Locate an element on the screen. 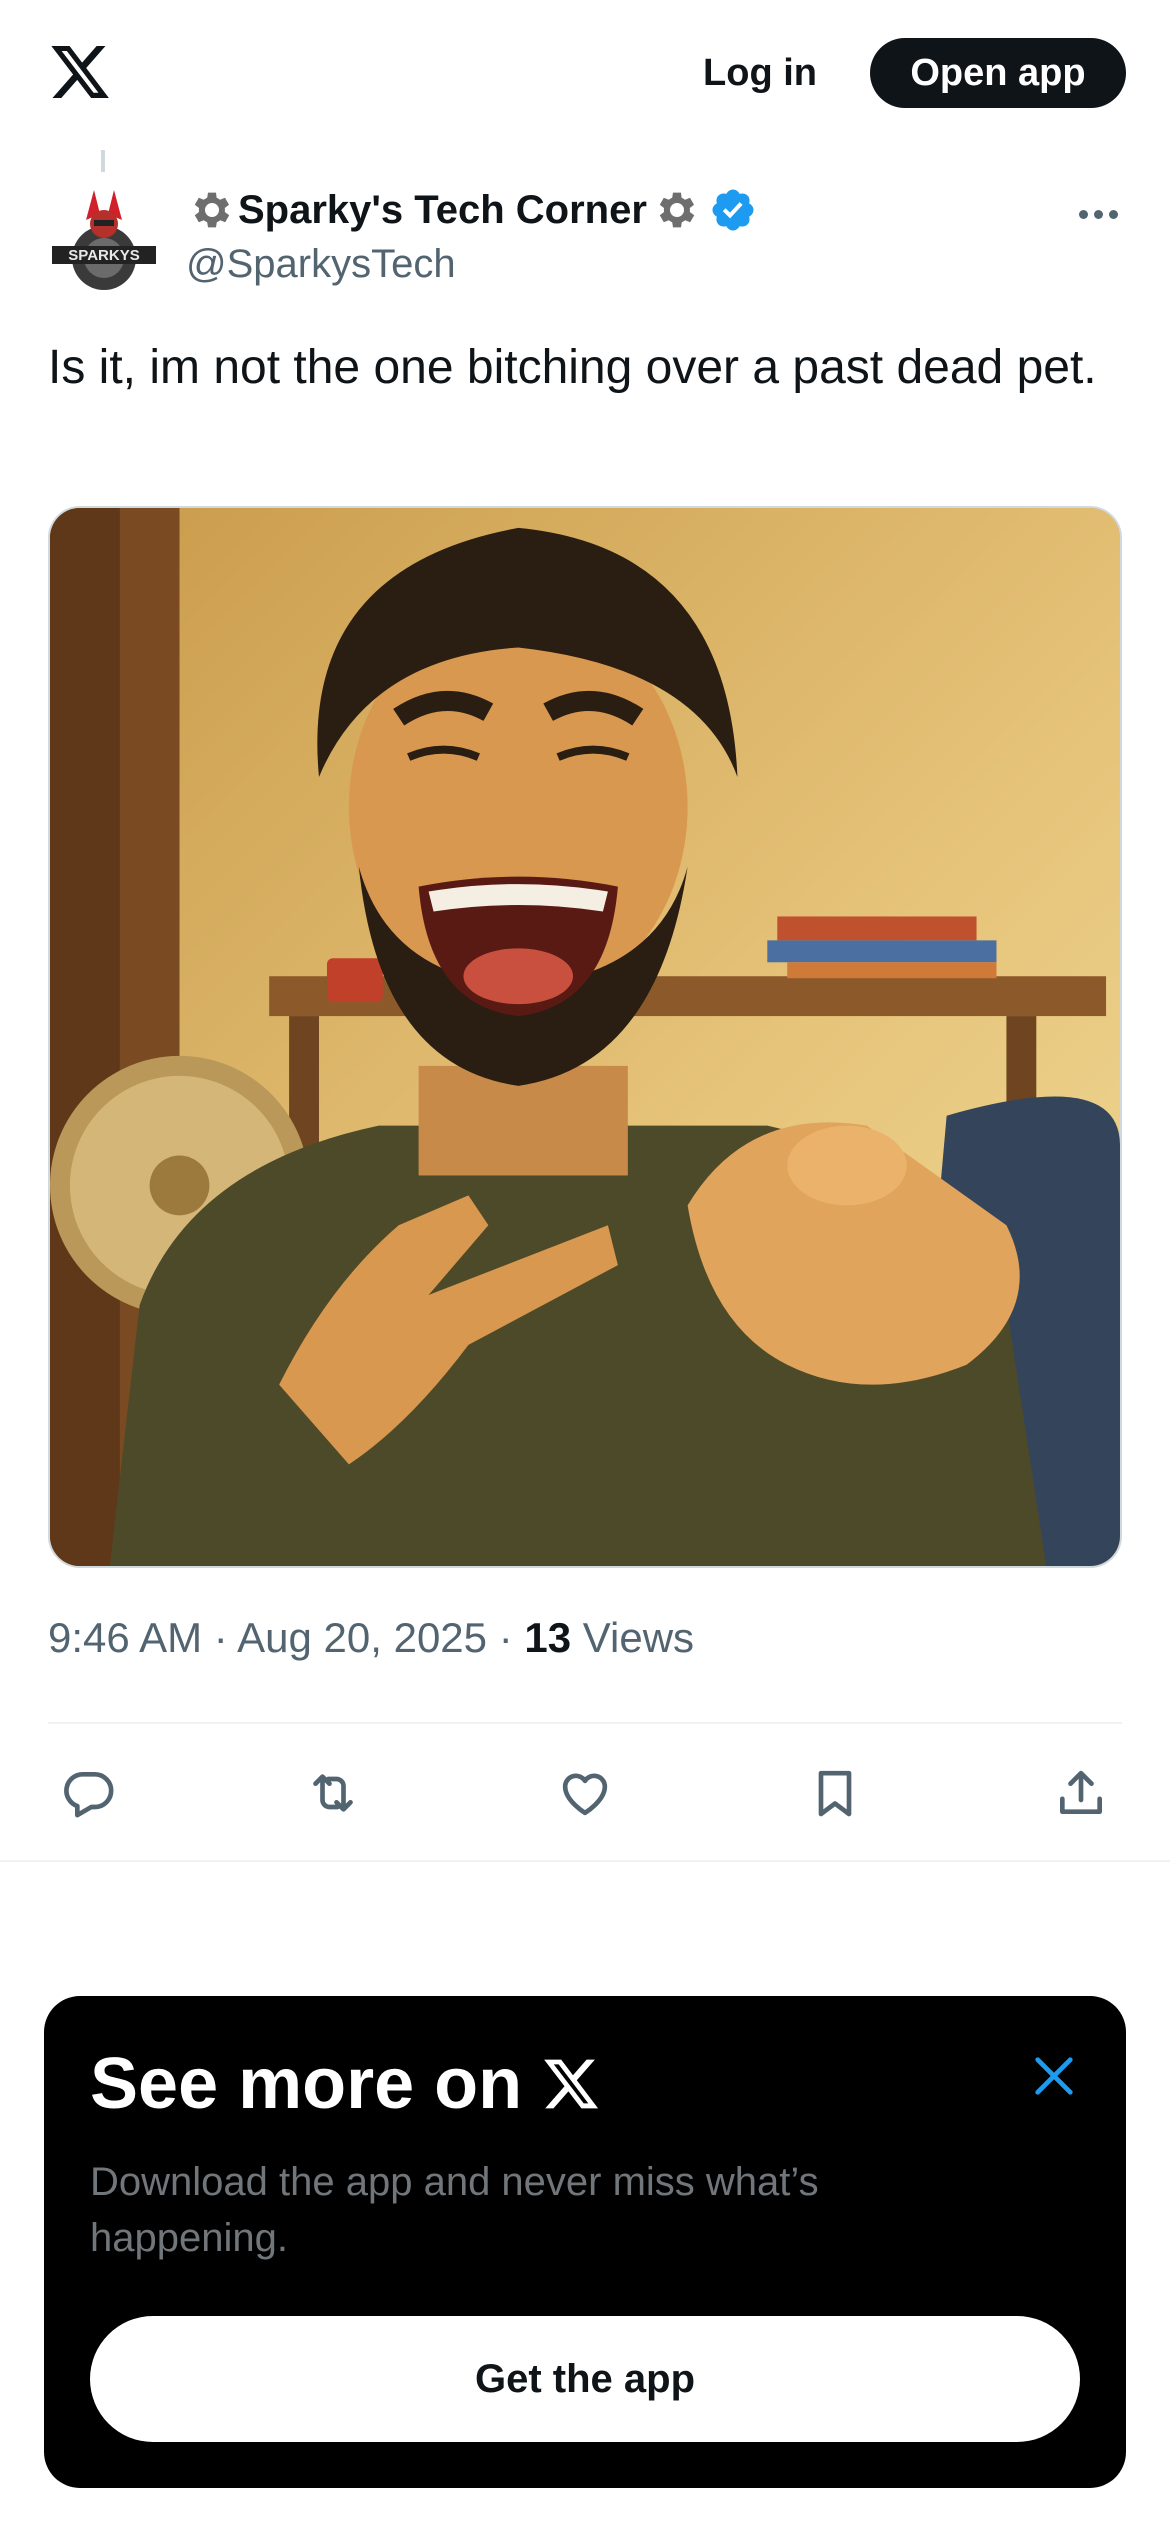 This screenshot has height=2532, width=1170. retweet-icon is located at coordinates (333, 1793).